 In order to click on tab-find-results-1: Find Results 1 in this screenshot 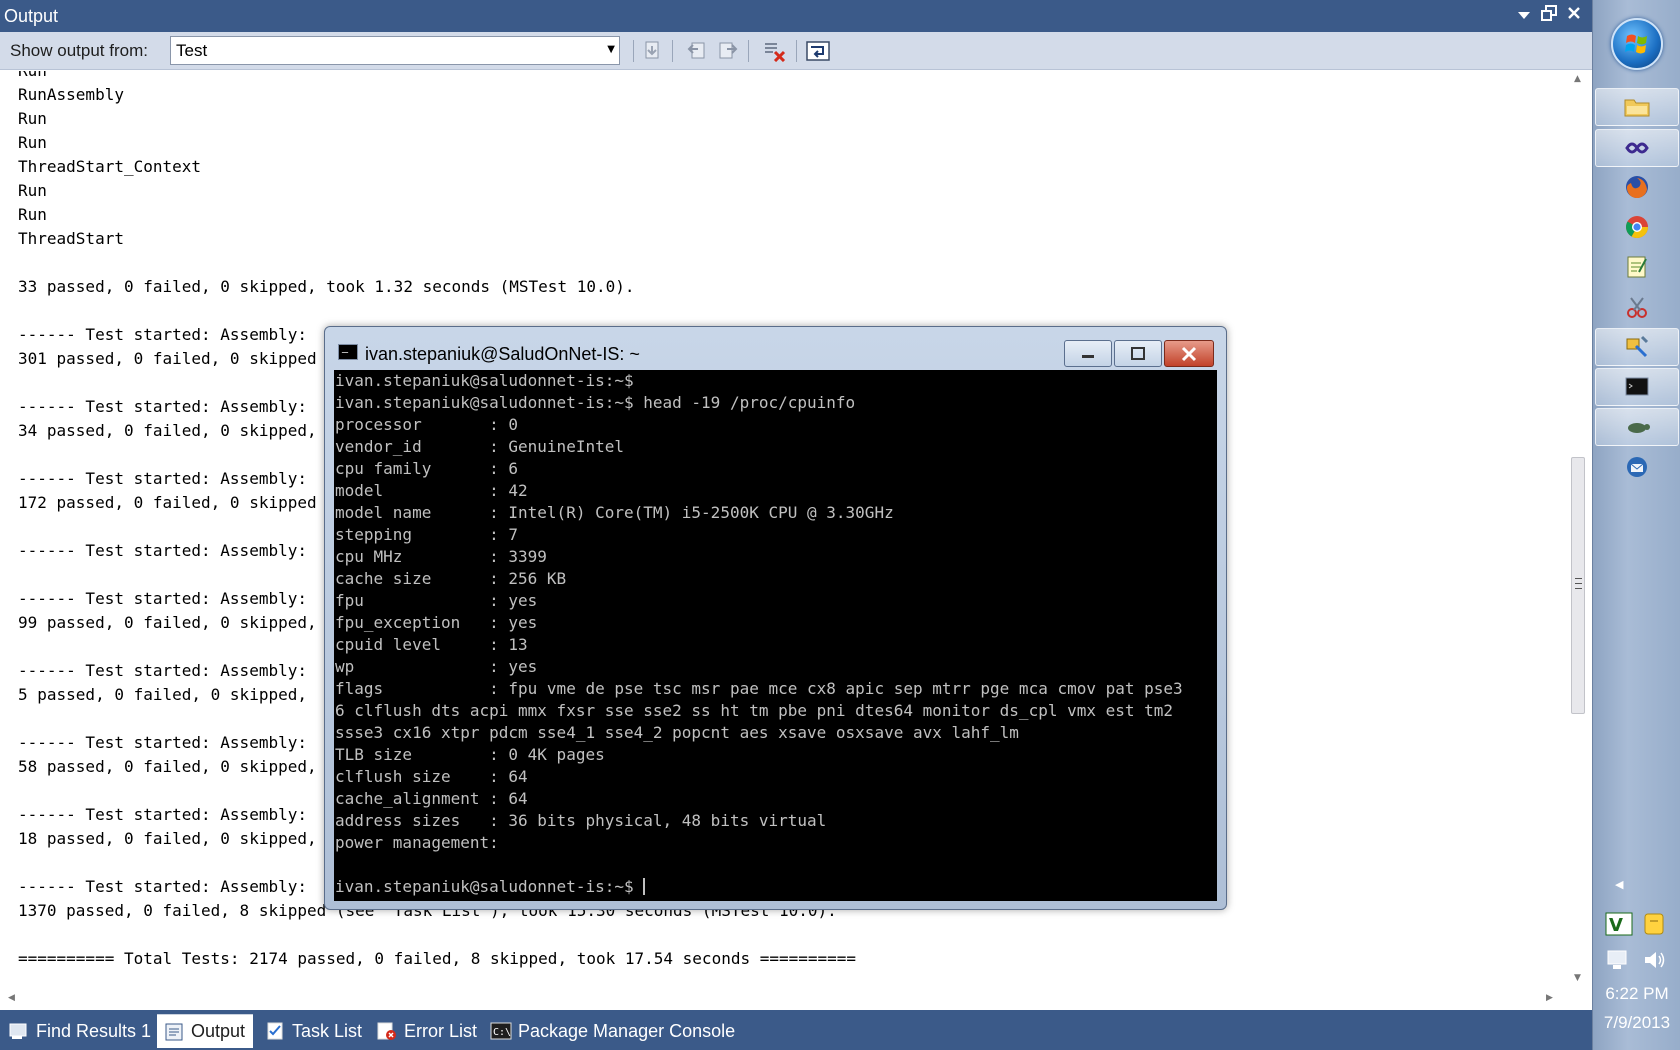, I will do `click(80, 1031)`.